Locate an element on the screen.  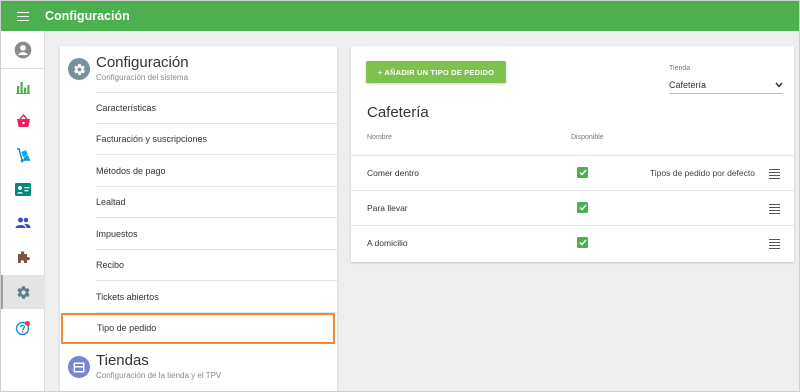
column-header-available: Disponible is located at coordinates (587, 137).